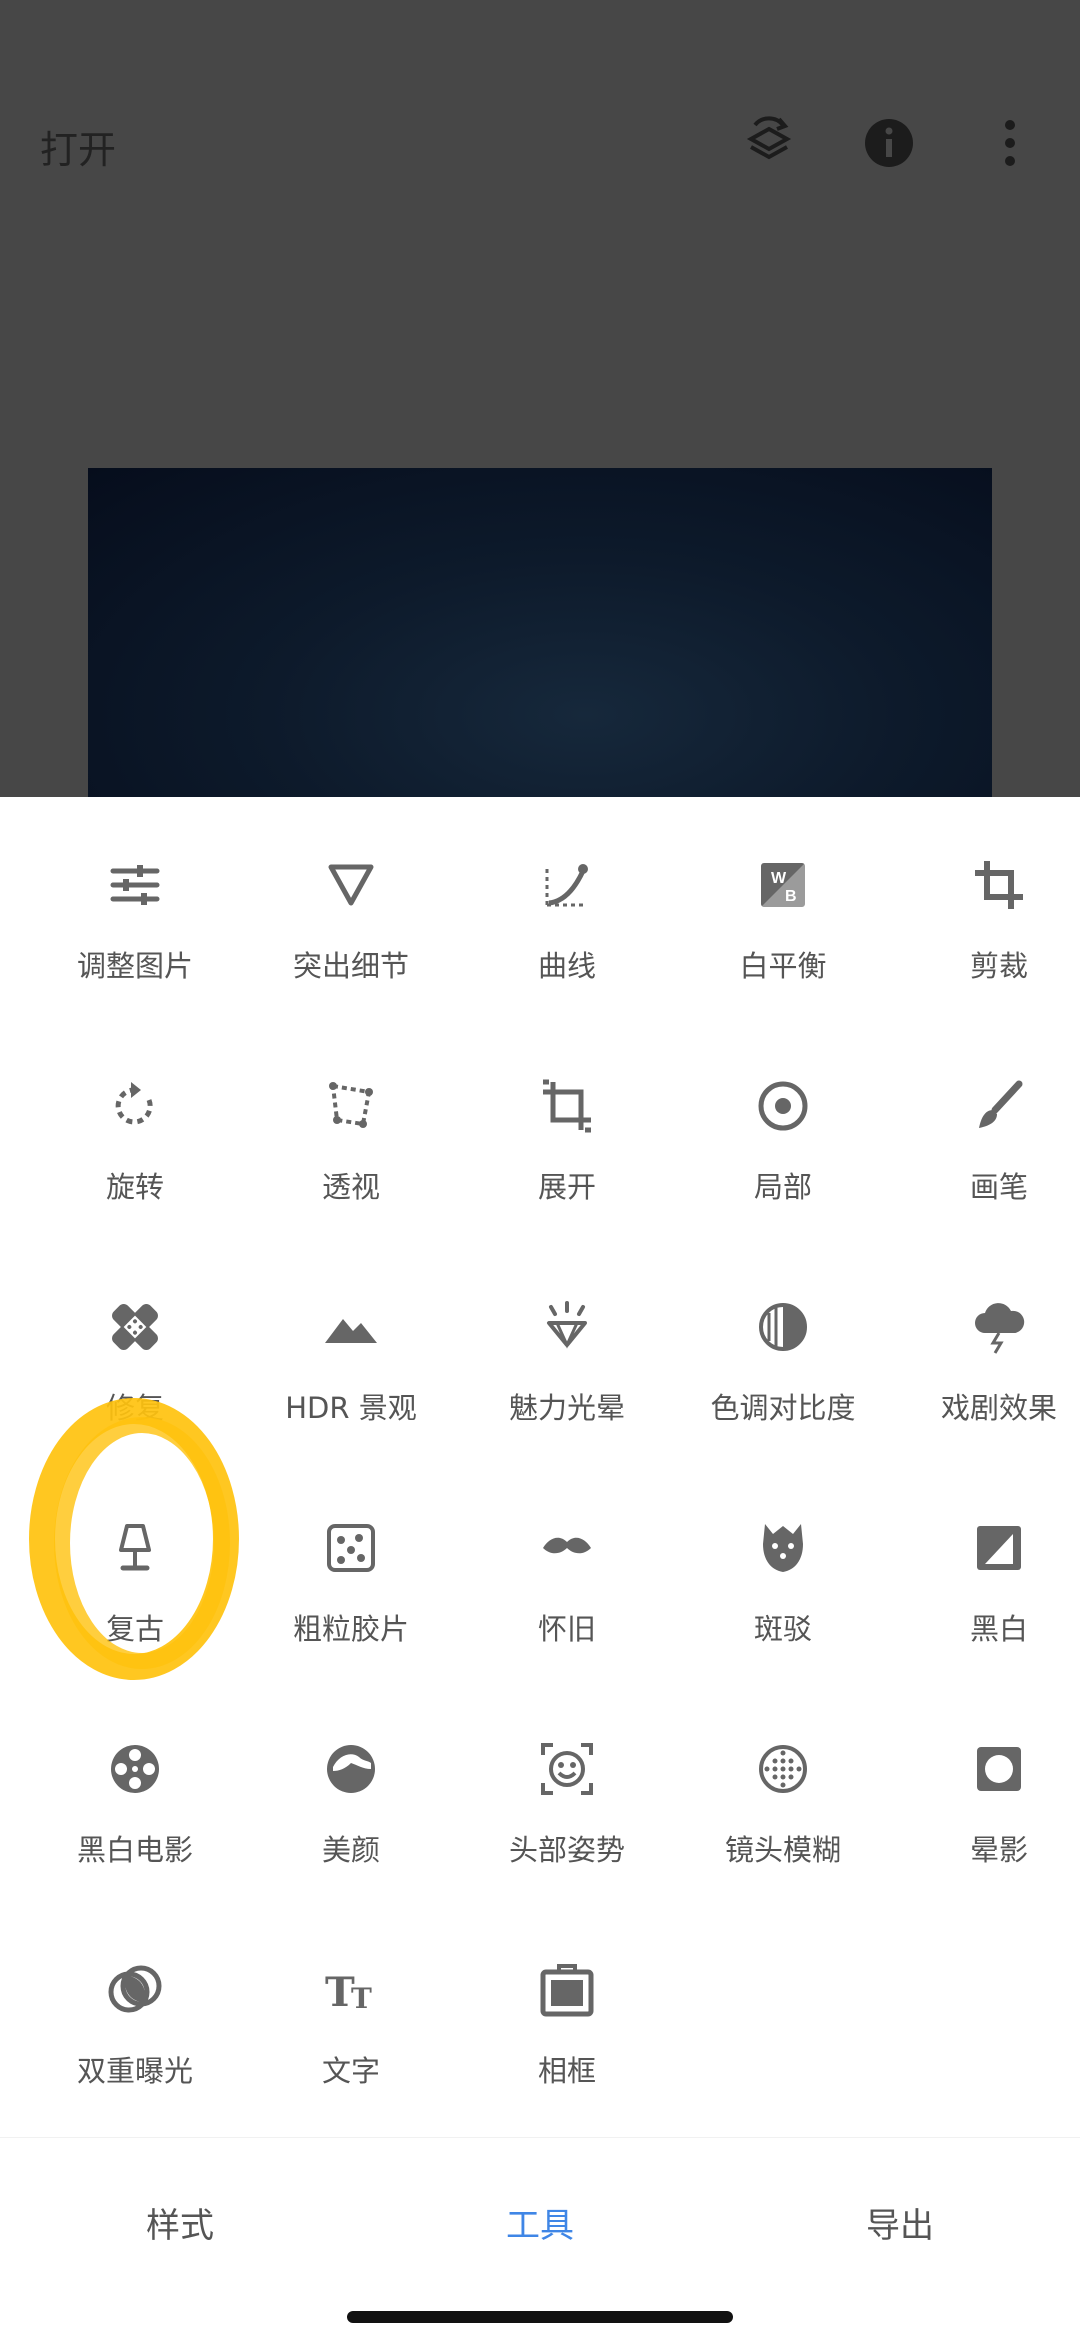 The width and height of the screenshot is (1080, 2342). I want to click on double-exposure-icon, so click(135, 1989).